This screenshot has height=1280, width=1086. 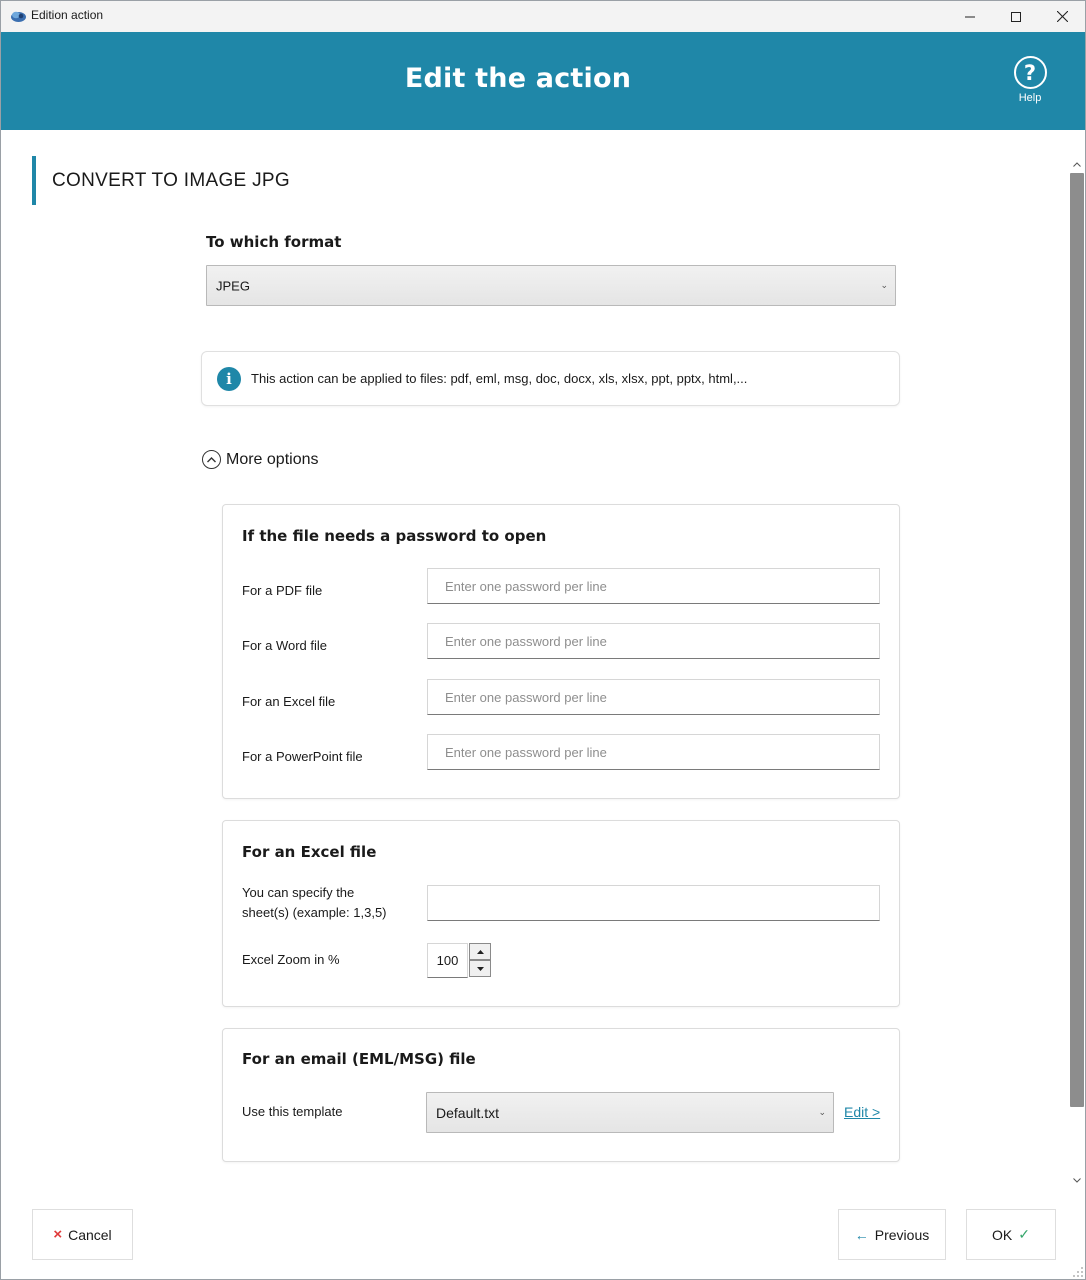 I want to click on close-icon, so click(x=1062, y=16).